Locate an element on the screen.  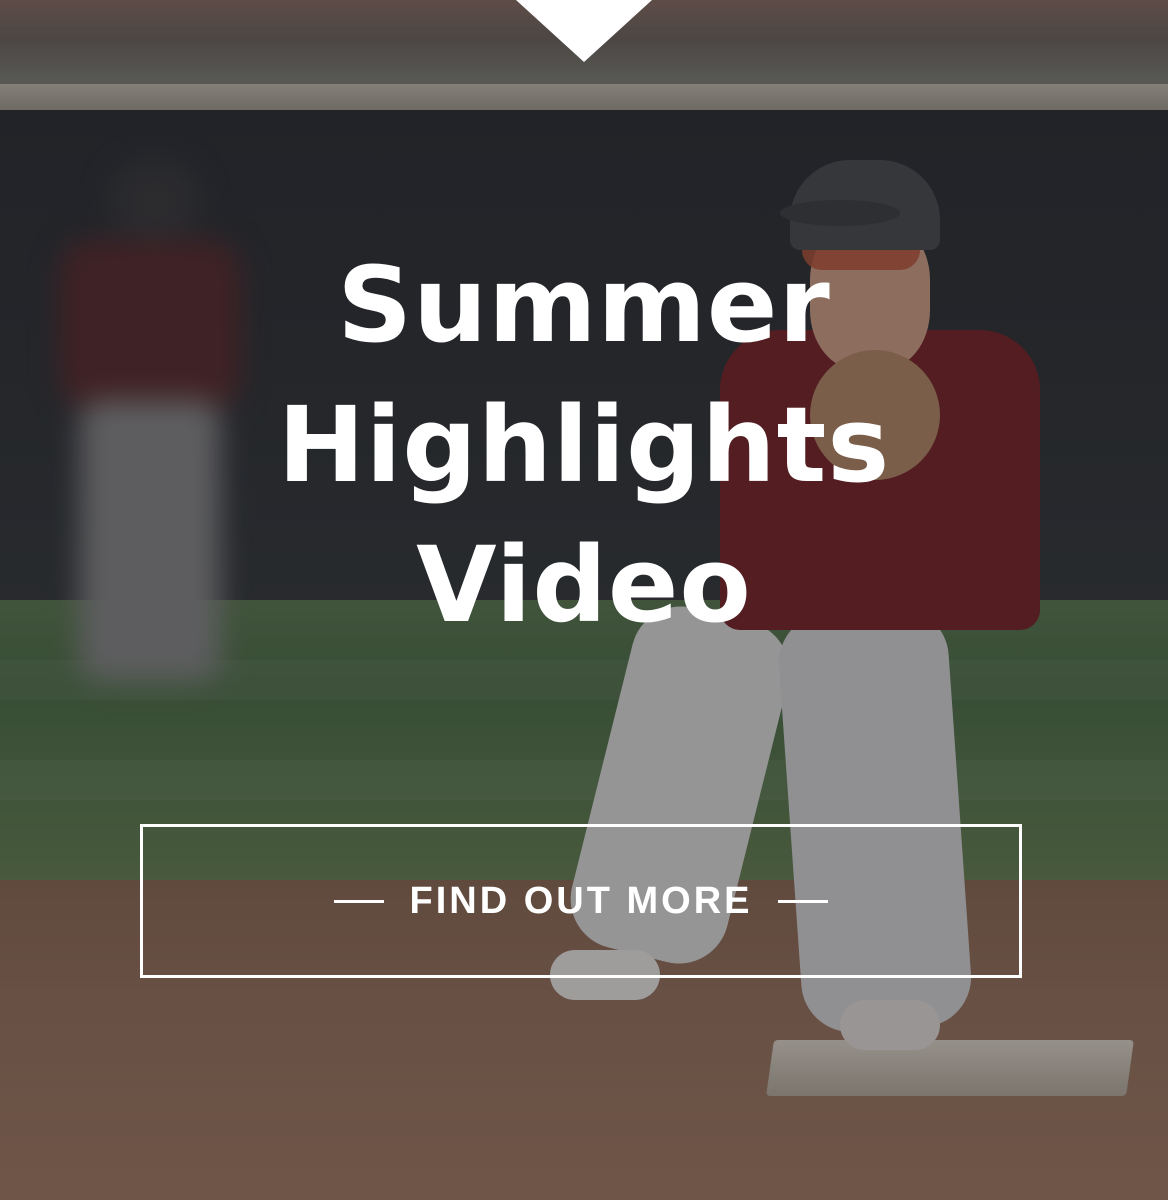
cta-label: FIND OUT MORE is located at coordinates (581, 900).